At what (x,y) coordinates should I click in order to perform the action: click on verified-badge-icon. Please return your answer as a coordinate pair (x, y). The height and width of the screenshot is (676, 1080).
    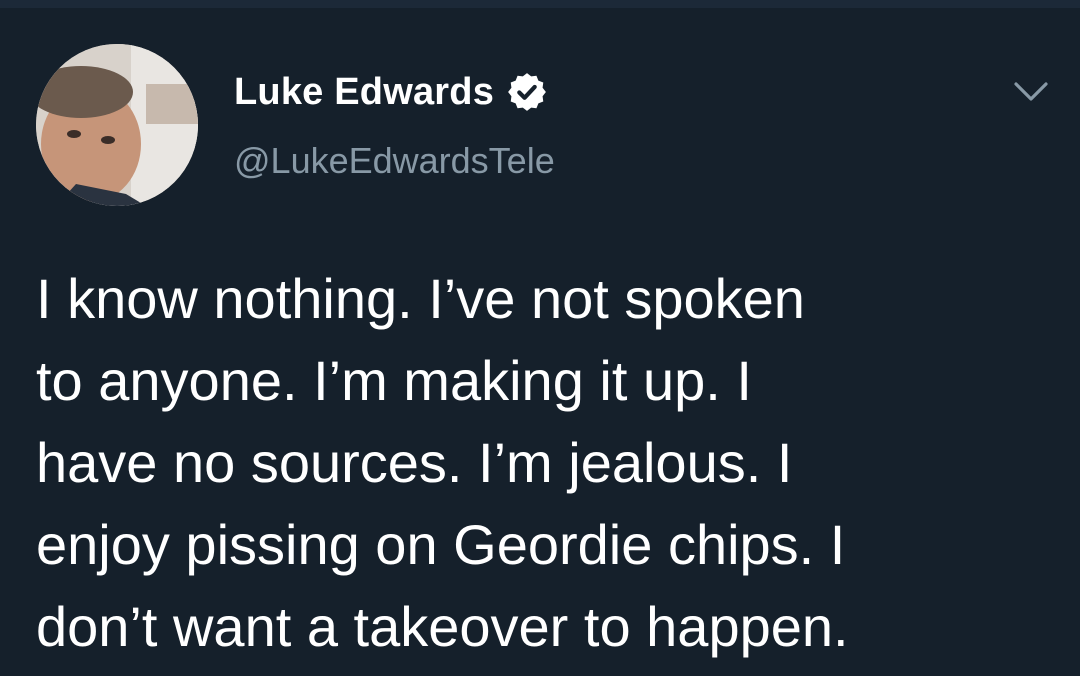
    Looking at the image, I should click on (527, 92).